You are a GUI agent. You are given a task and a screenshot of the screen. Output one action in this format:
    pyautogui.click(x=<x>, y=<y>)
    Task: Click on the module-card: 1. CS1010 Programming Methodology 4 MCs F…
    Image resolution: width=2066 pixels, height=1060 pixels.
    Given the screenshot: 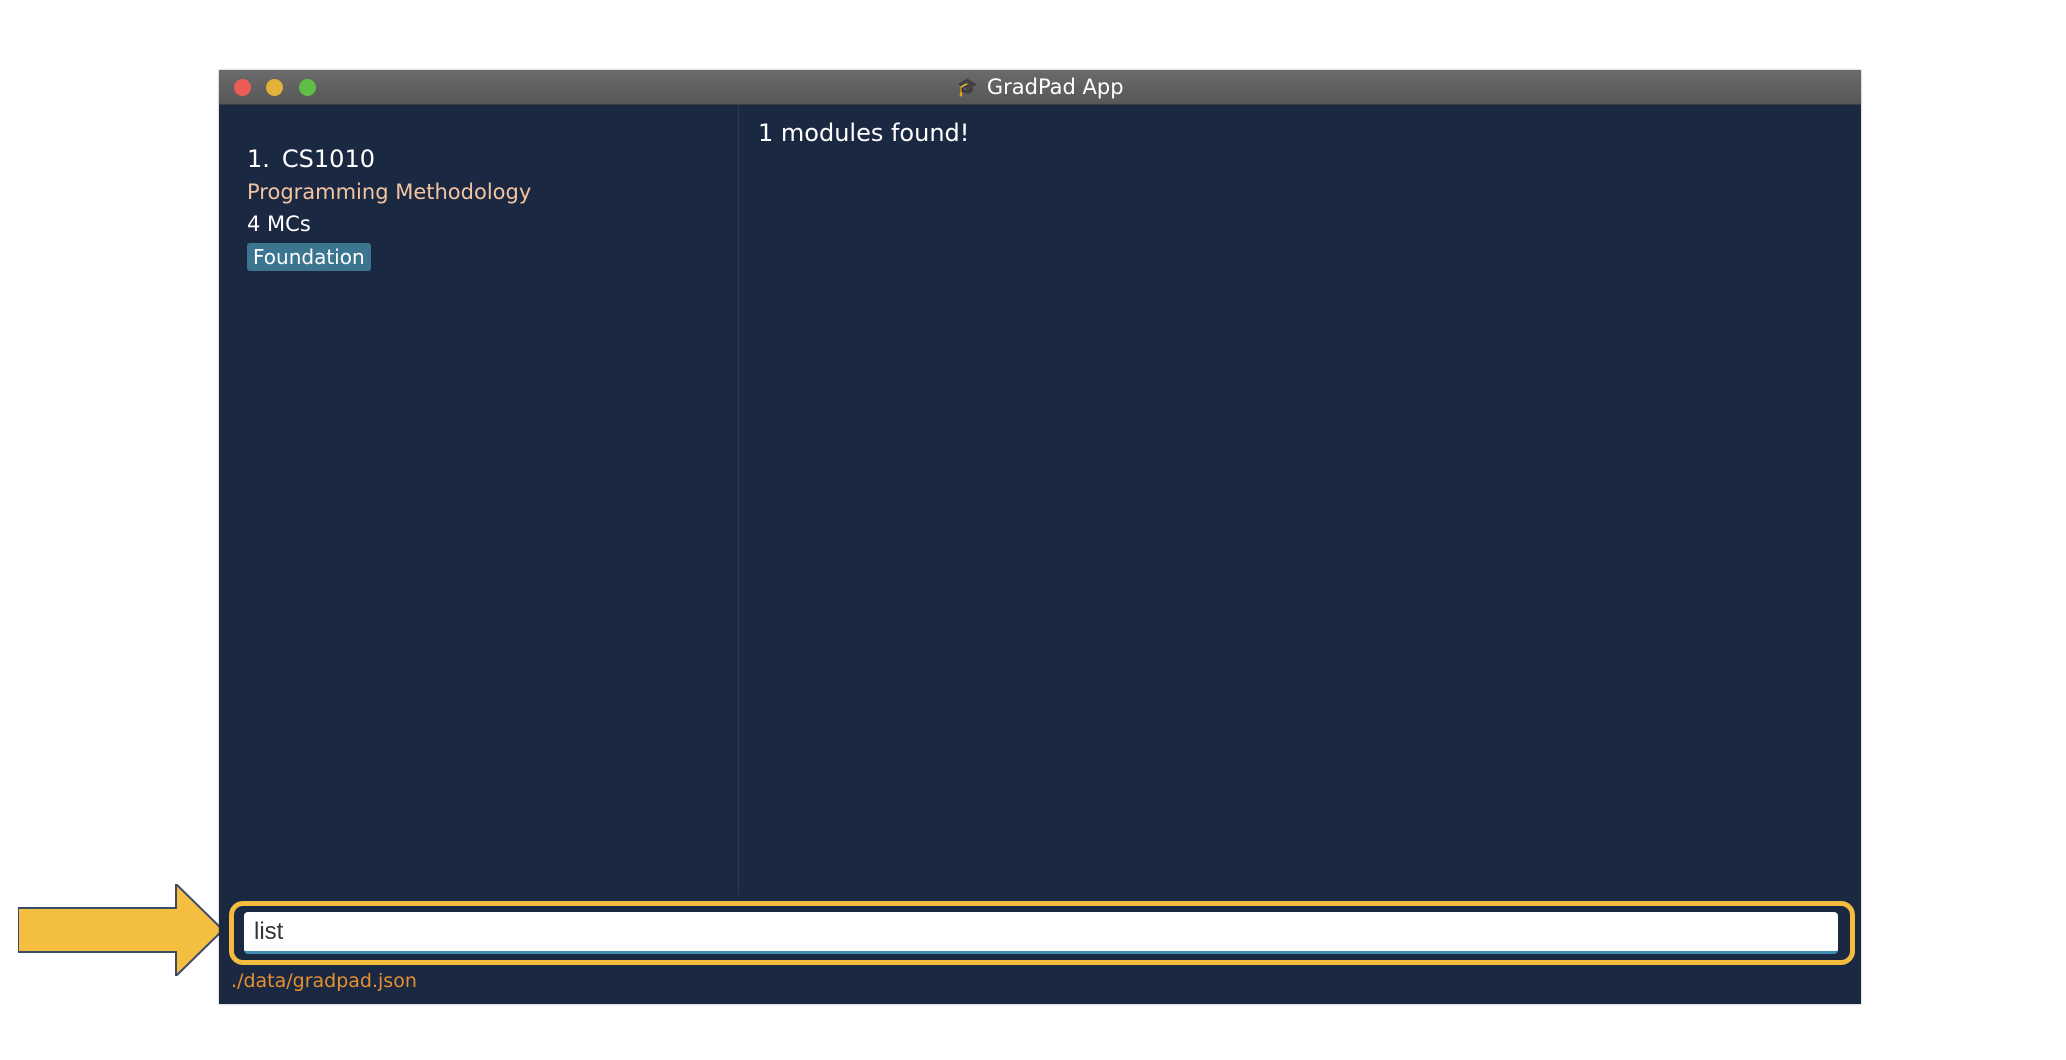 What is the action you would take?
    pyautogui.click(x=389, y=207)
    